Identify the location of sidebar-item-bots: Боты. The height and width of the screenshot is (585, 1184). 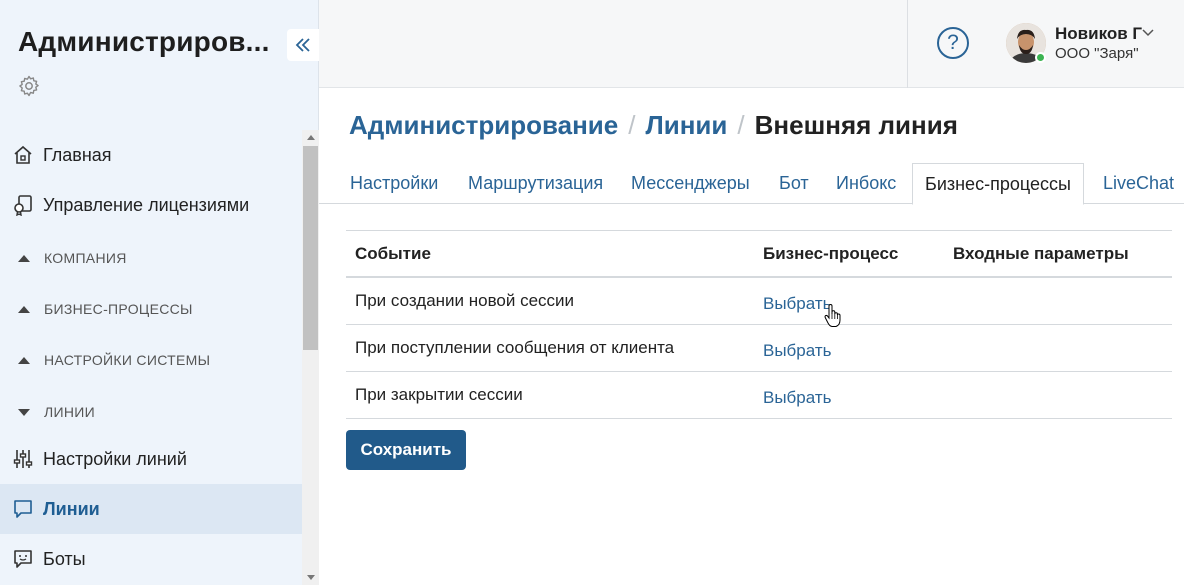
(151, 559).